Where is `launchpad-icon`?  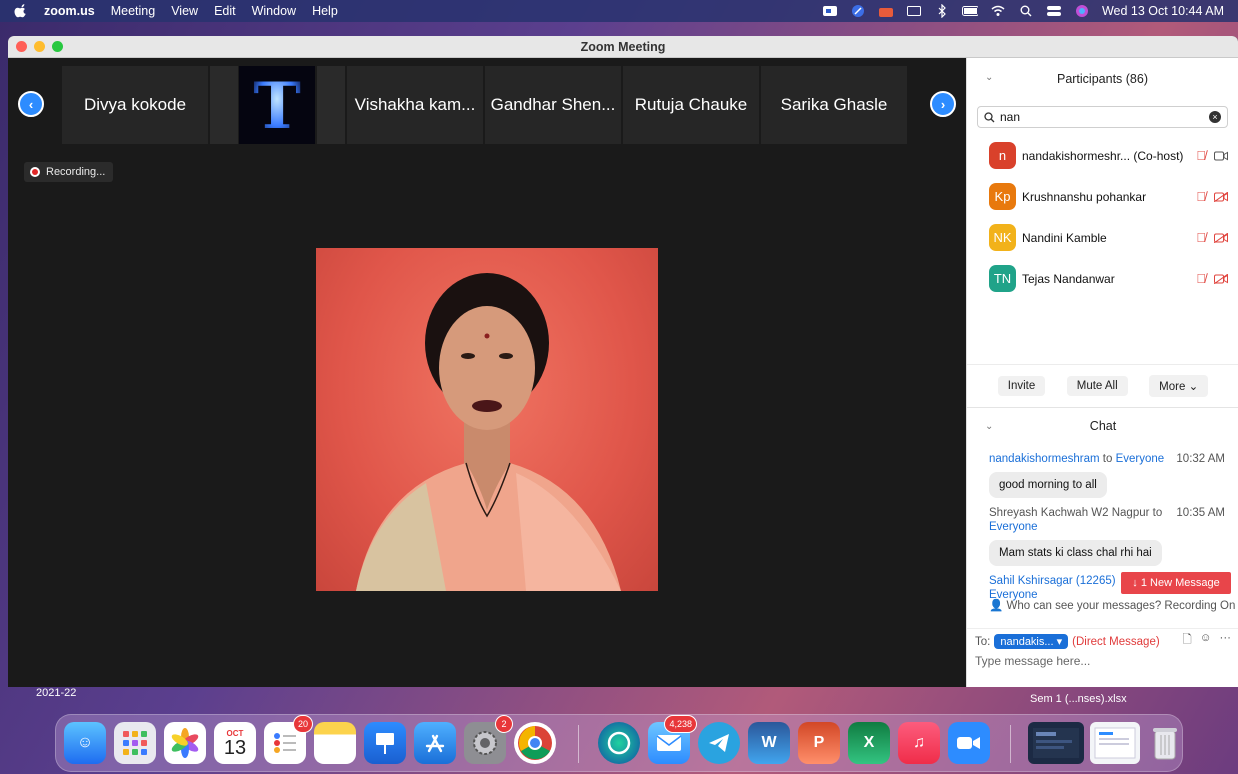
launchpad-icon is located at coordinates (135, 743).